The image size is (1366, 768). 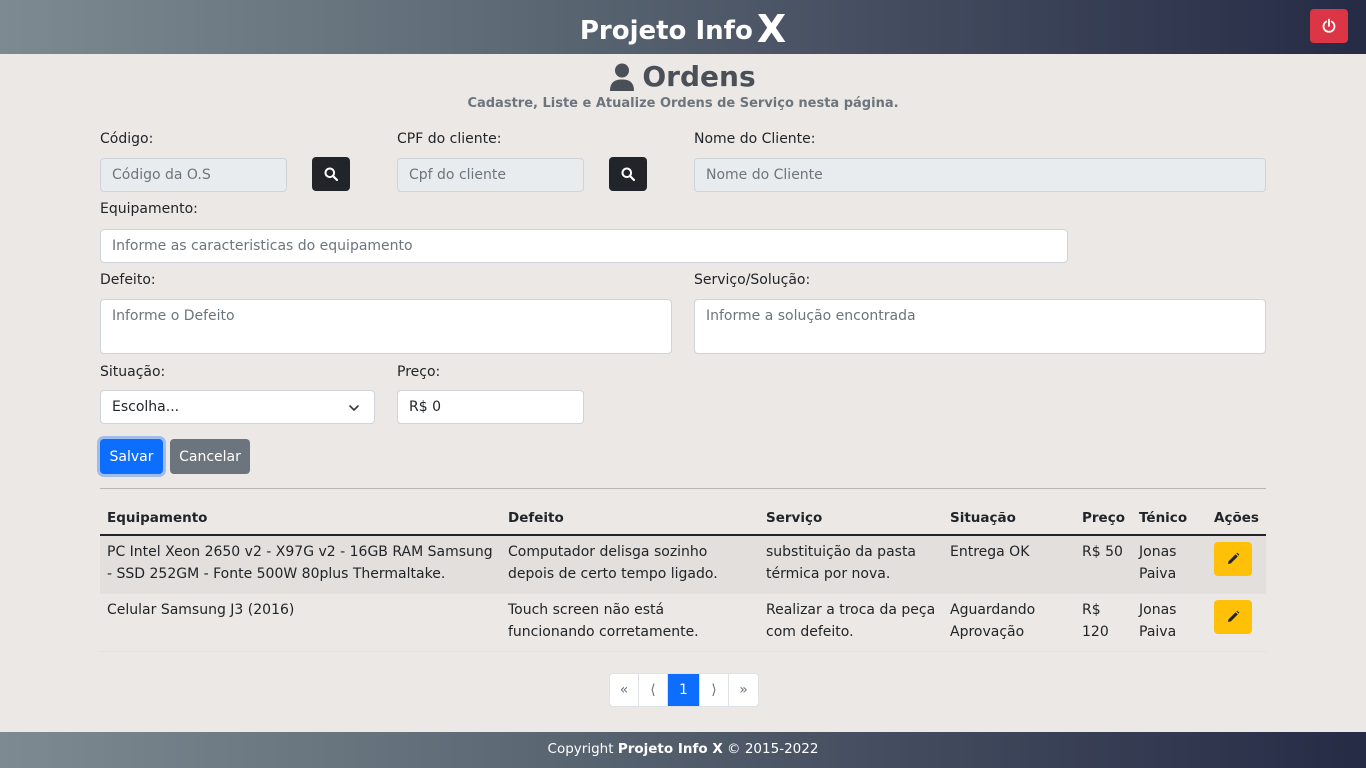 I want to click on preco-input: R$ 0, so click(x=490, y=407).